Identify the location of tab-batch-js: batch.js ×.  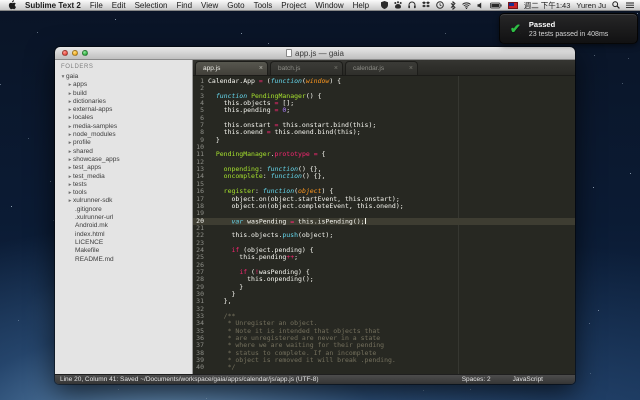
(306, 68).